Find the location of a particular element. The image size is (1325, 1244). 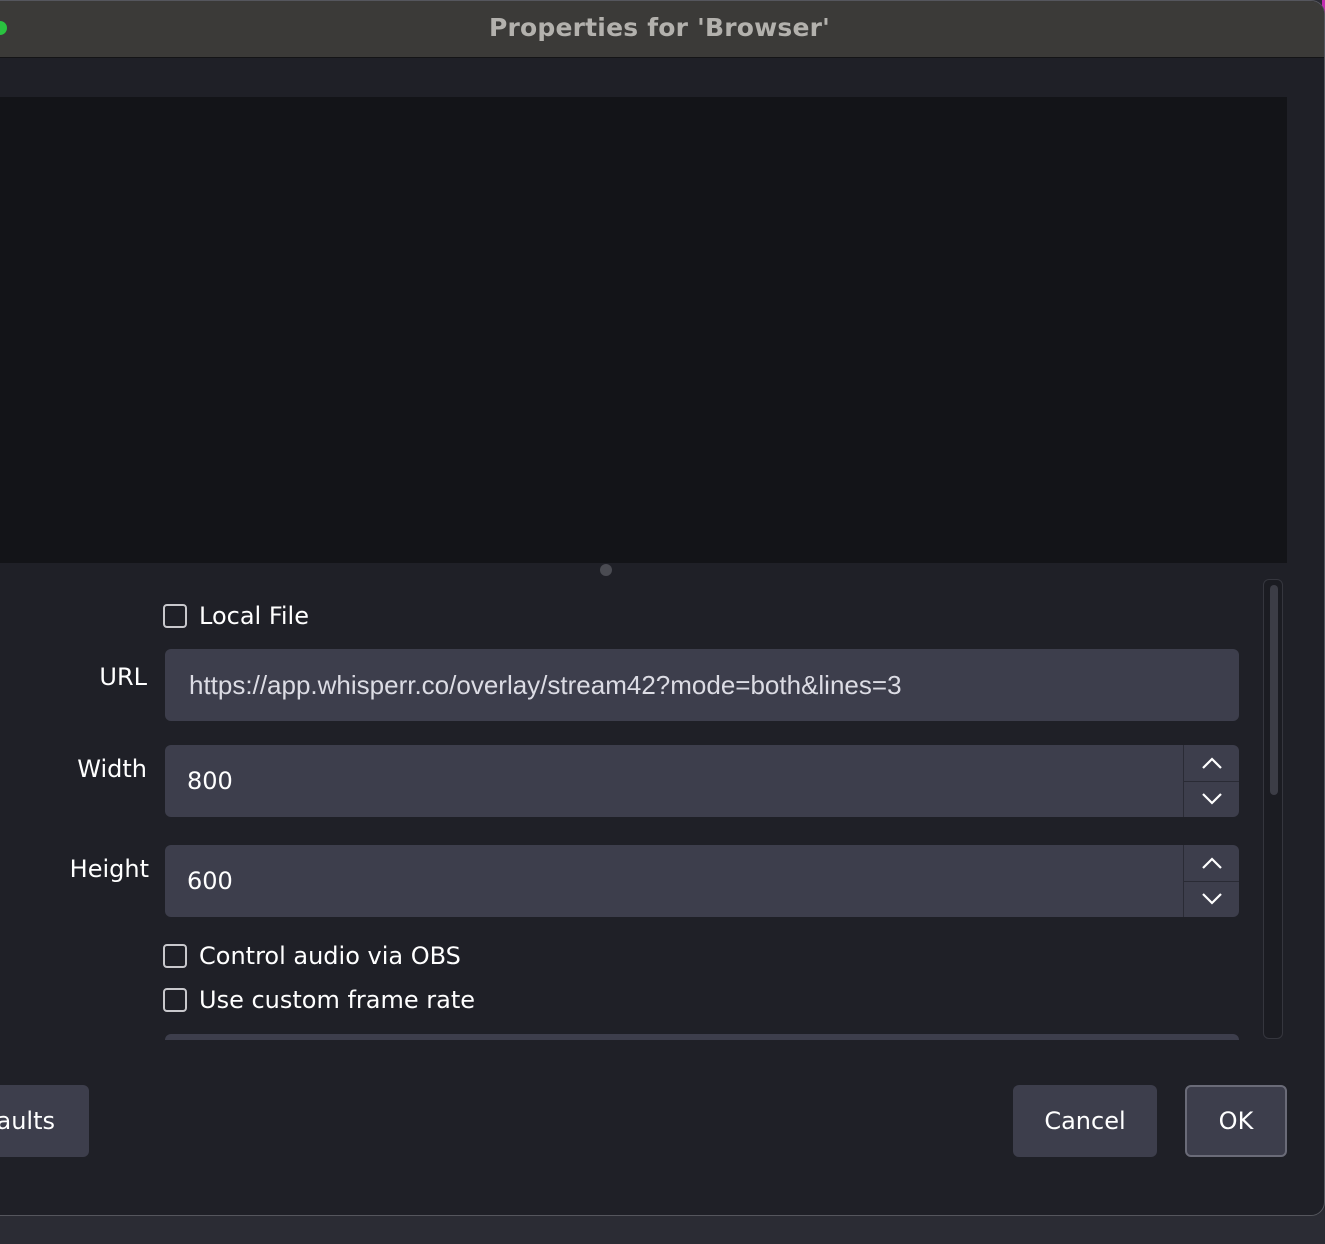

width-stepper is located at coordinates (1211, 781).